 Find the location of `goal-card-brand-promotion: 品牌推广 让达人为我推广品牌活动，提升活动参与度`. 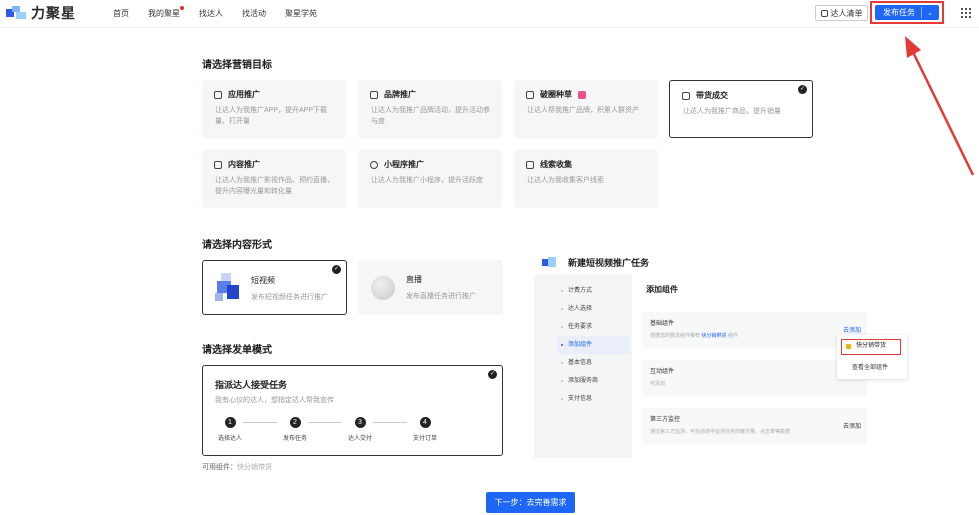

goal-card-brand-promotion: 品牌推广 让达人为我推广品牌活动，提升活动参与度 is located at coordinates (430, 109).